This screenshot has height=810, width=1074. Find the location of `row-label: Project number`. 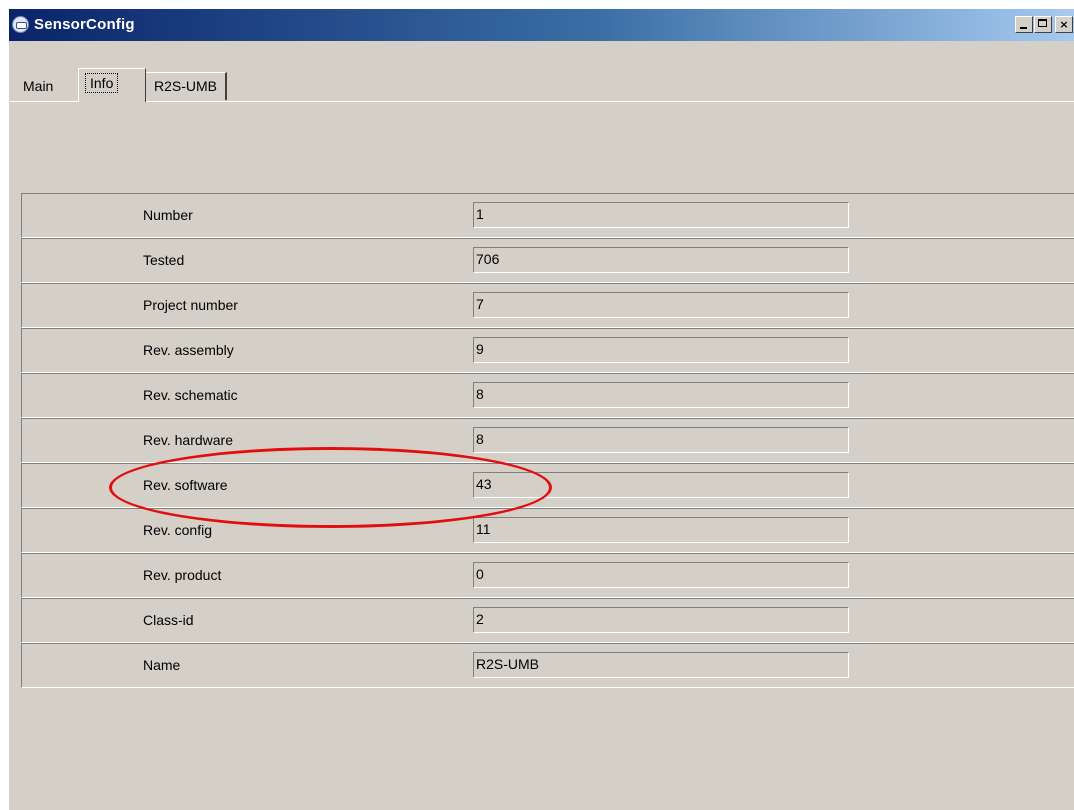

row-label: Project number is located at coordinates (190, 305).